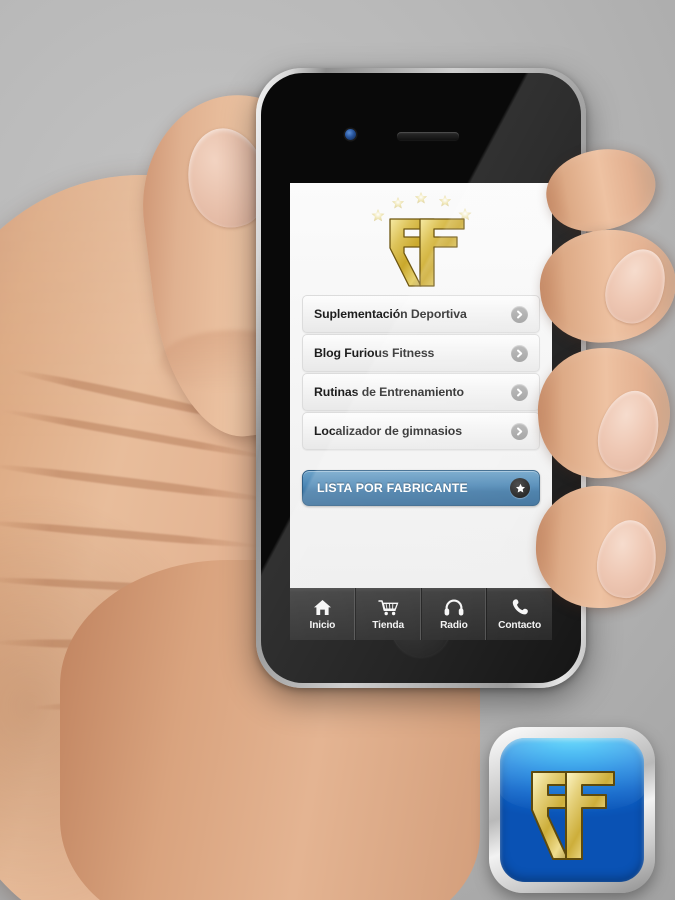  I want to click on menu-item-suplementacion: Suplementación Deportiva, so click(421, 314).